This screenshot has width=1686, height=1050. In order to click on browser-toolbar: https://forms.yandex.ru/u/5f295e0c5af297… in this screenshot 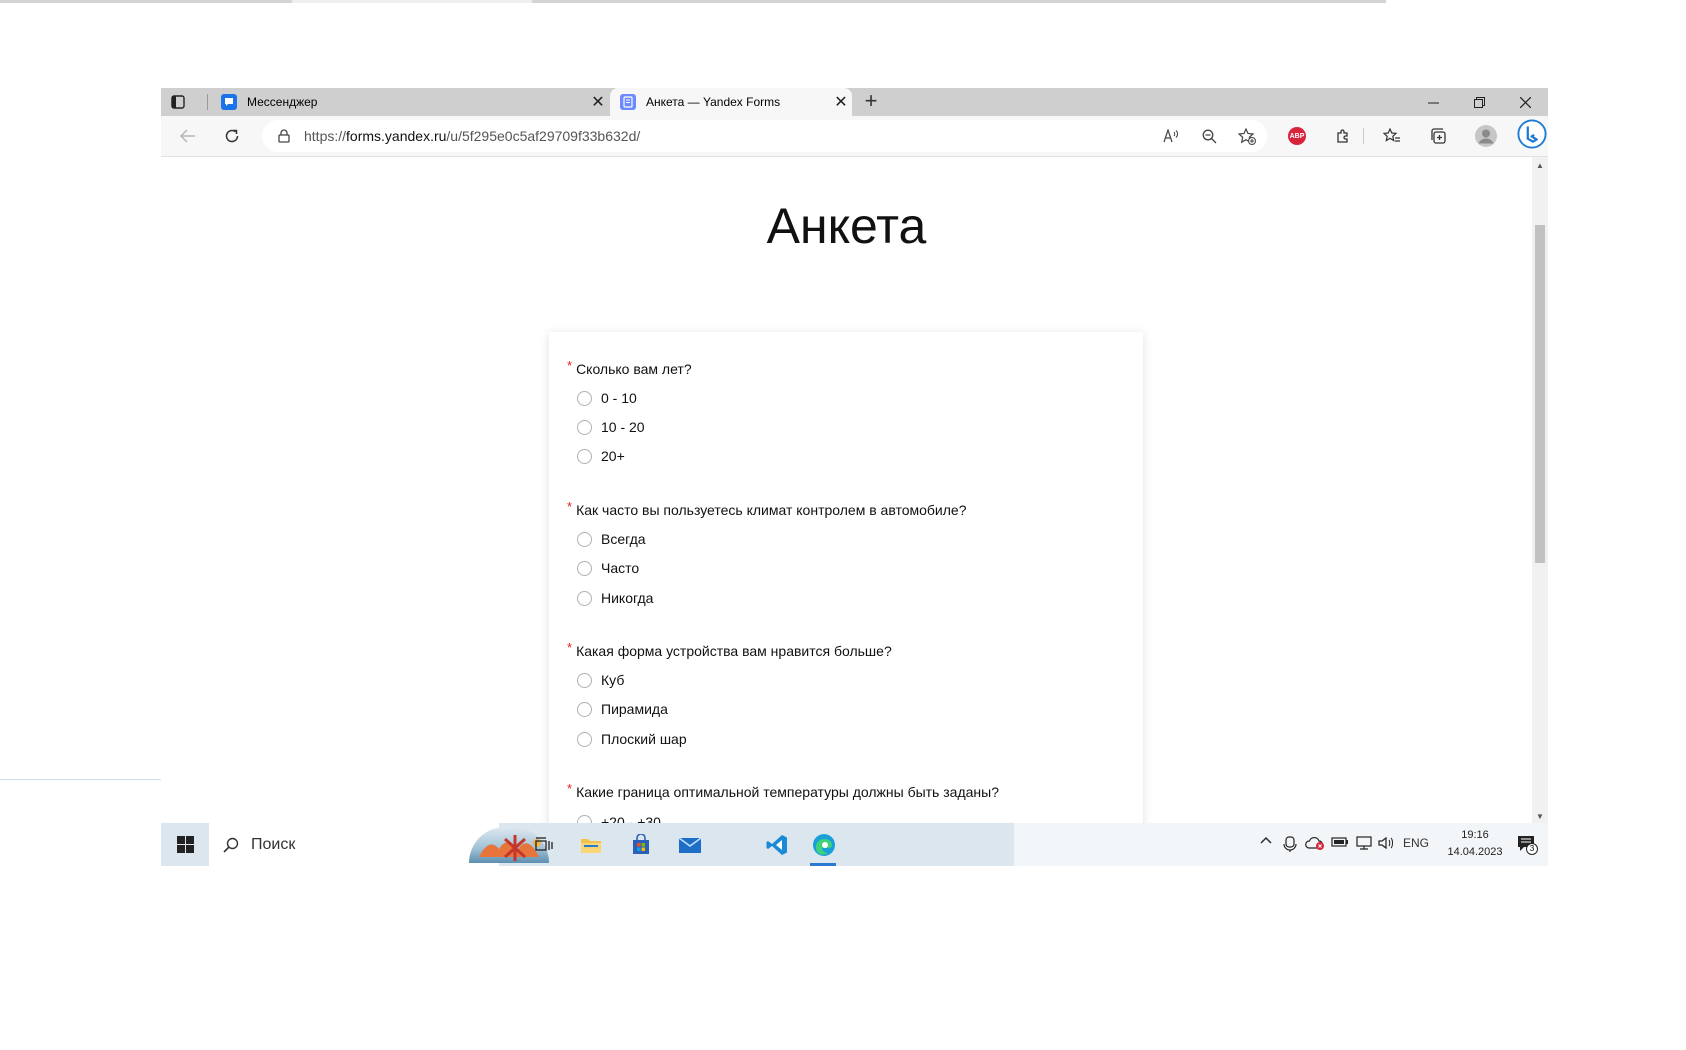, I will do `click(854, 136)`.